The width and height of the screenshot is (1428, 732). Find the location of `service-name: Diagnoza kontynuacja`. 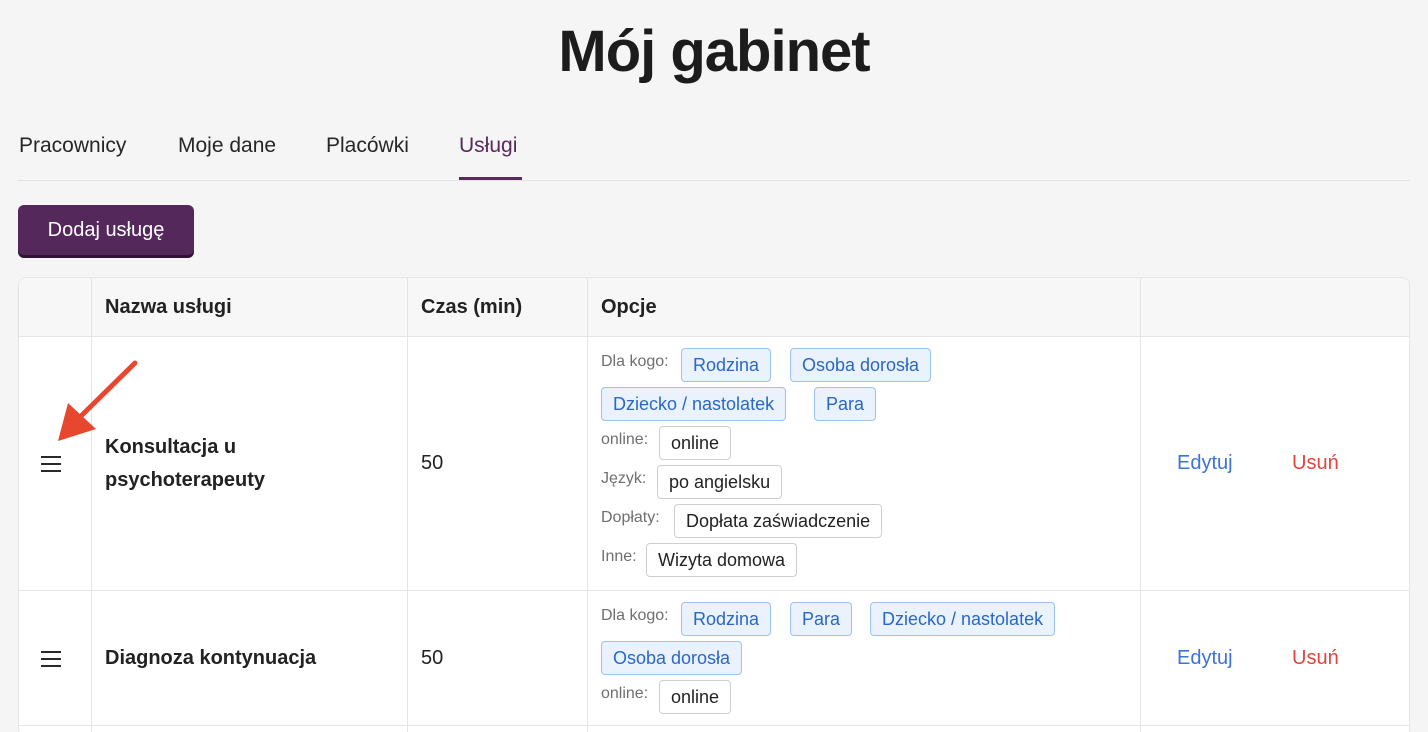

service-name: Diagnoza kontynuacja is located at coordinates (211, 658).